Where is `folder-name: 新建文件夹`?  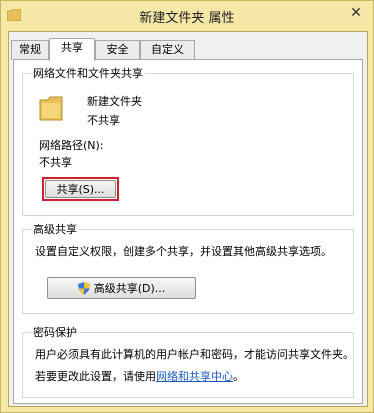 folder-name: 新建文件夹 is located at coordinates (114, 101).